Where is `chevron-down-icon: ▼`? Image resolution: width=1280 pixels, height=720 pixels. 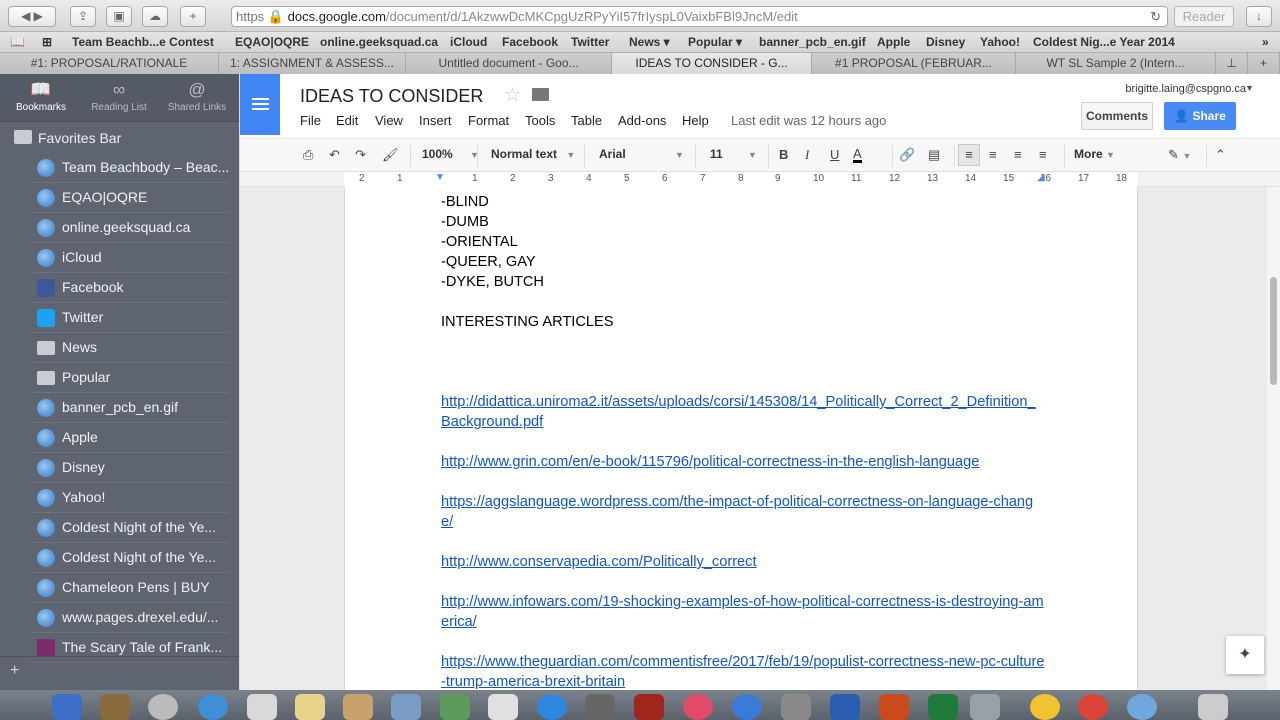
chevron-down-icon: ▼ is located at coordinates (1249, 88).